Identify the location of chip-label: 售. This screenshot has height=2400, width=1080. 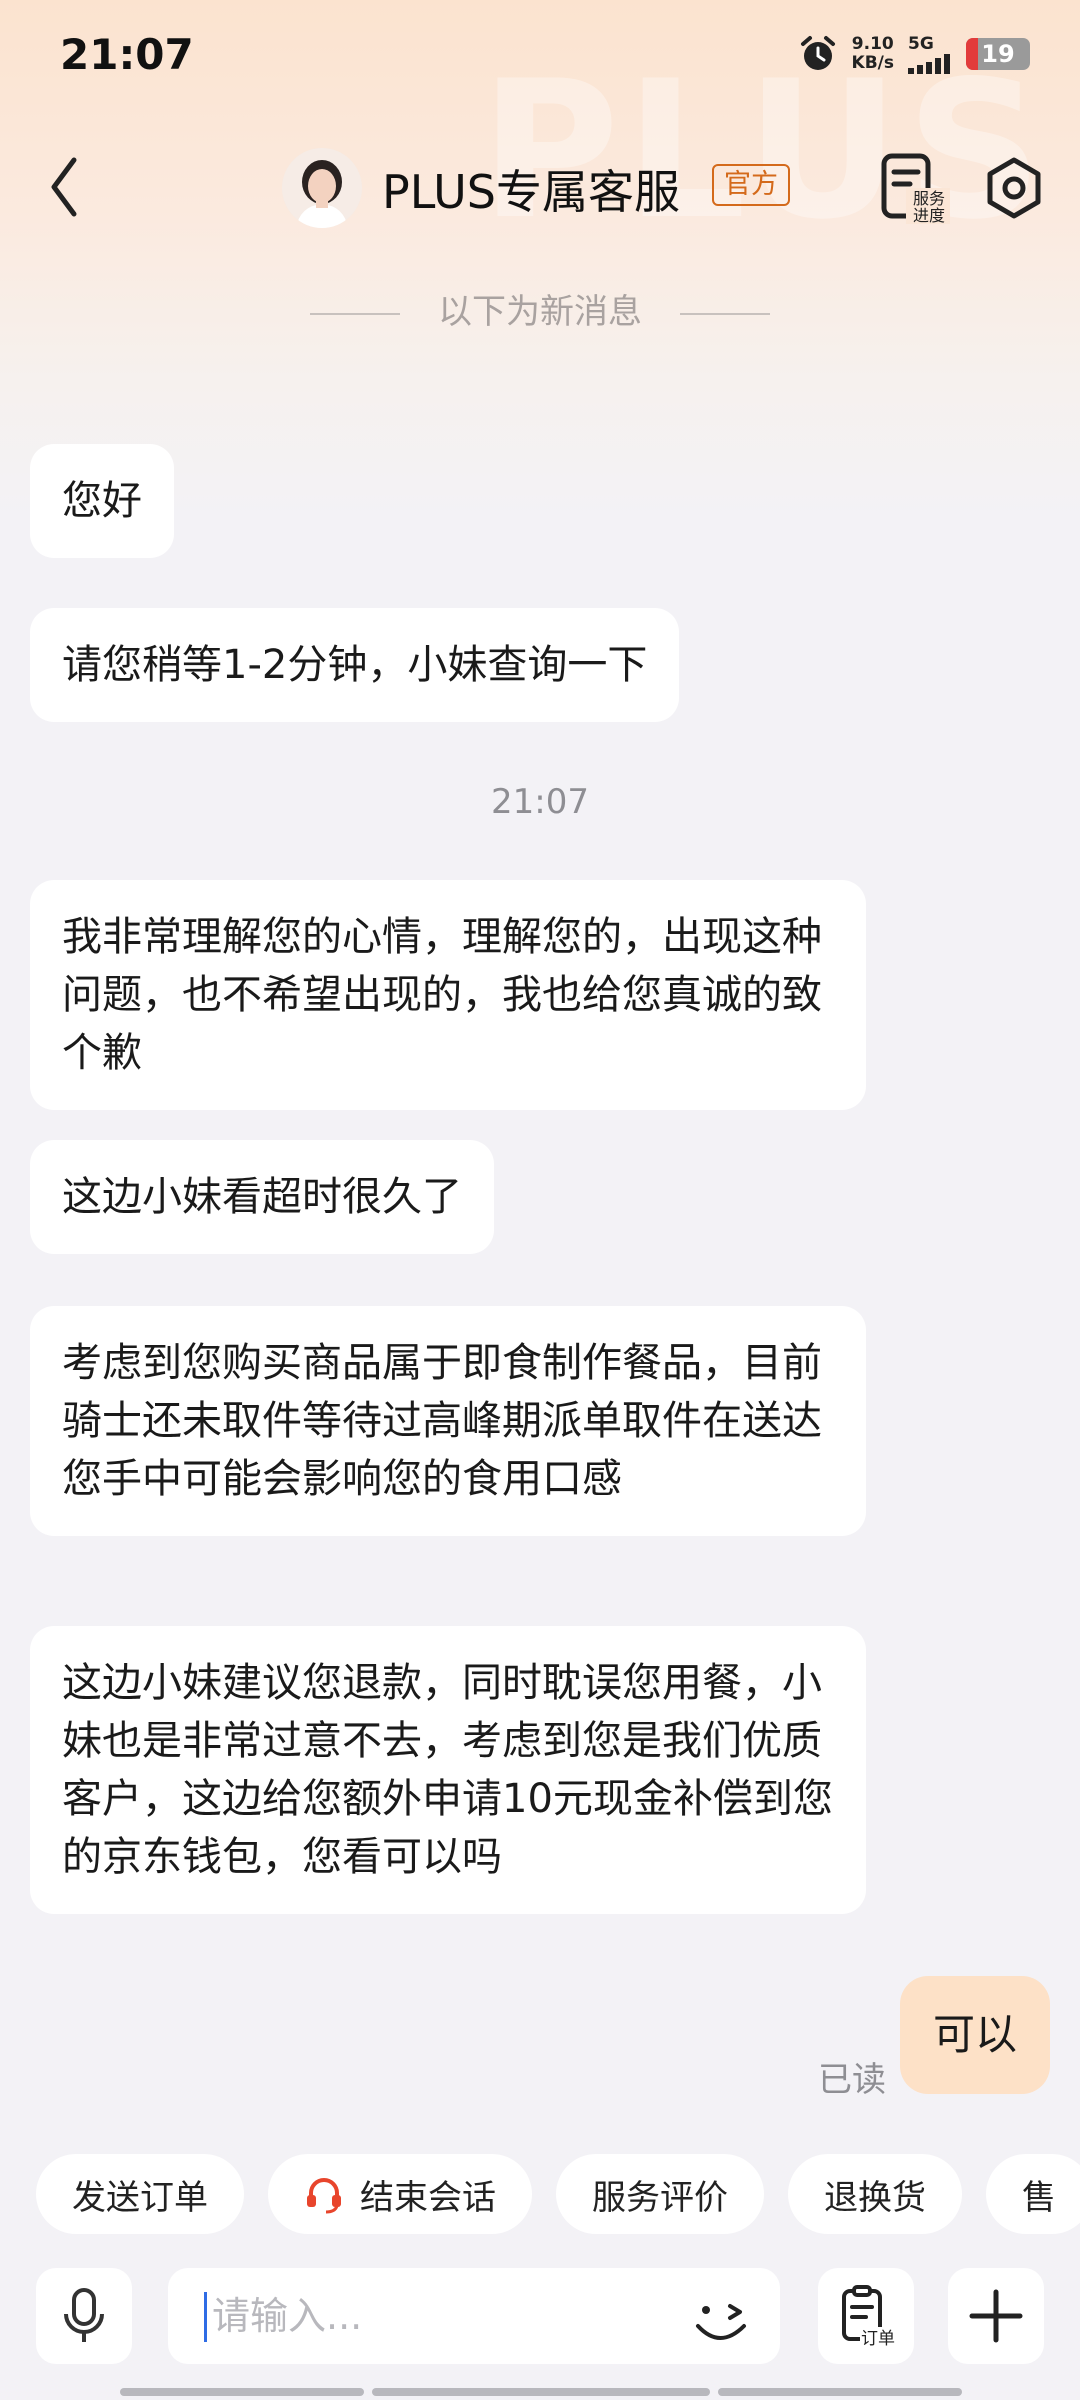
(1039, 2197).